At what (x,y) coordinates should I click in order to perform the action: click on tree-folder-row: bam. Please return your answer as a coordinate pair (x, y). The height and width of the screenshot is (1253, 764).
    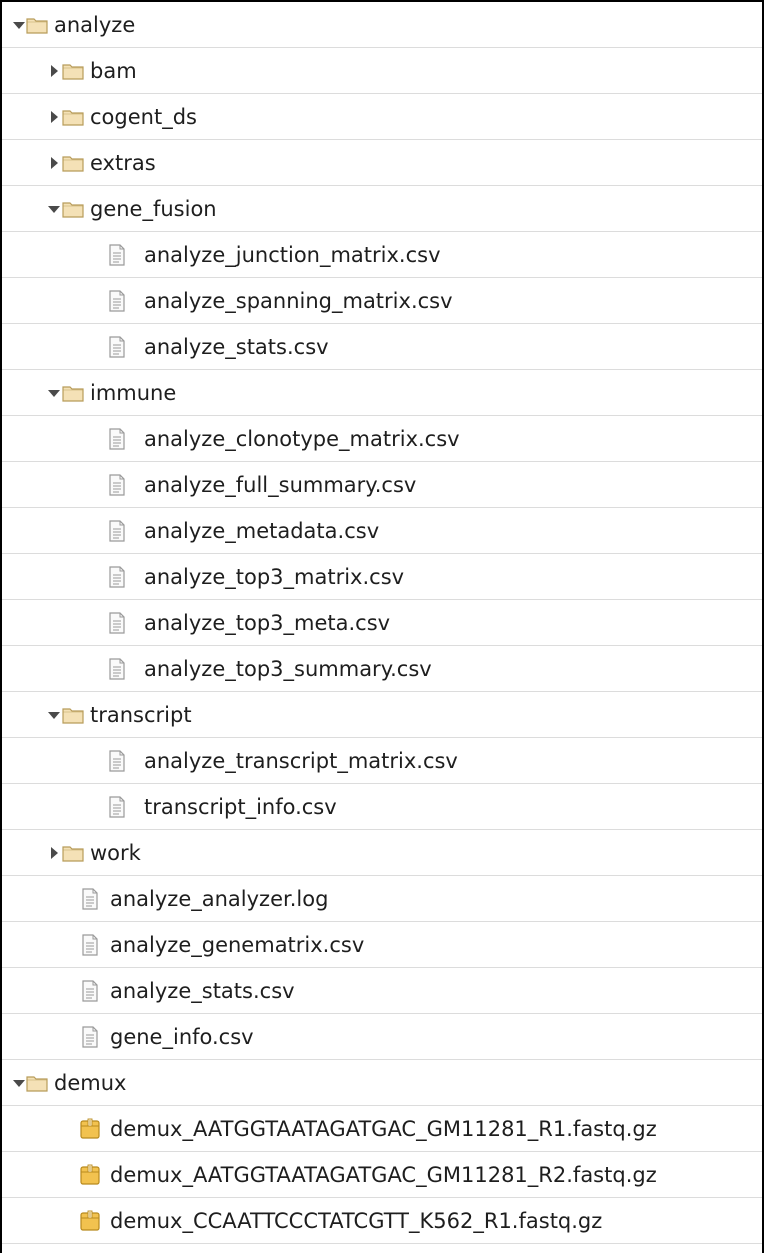
    Looking at the image, I should click on (382, 71).